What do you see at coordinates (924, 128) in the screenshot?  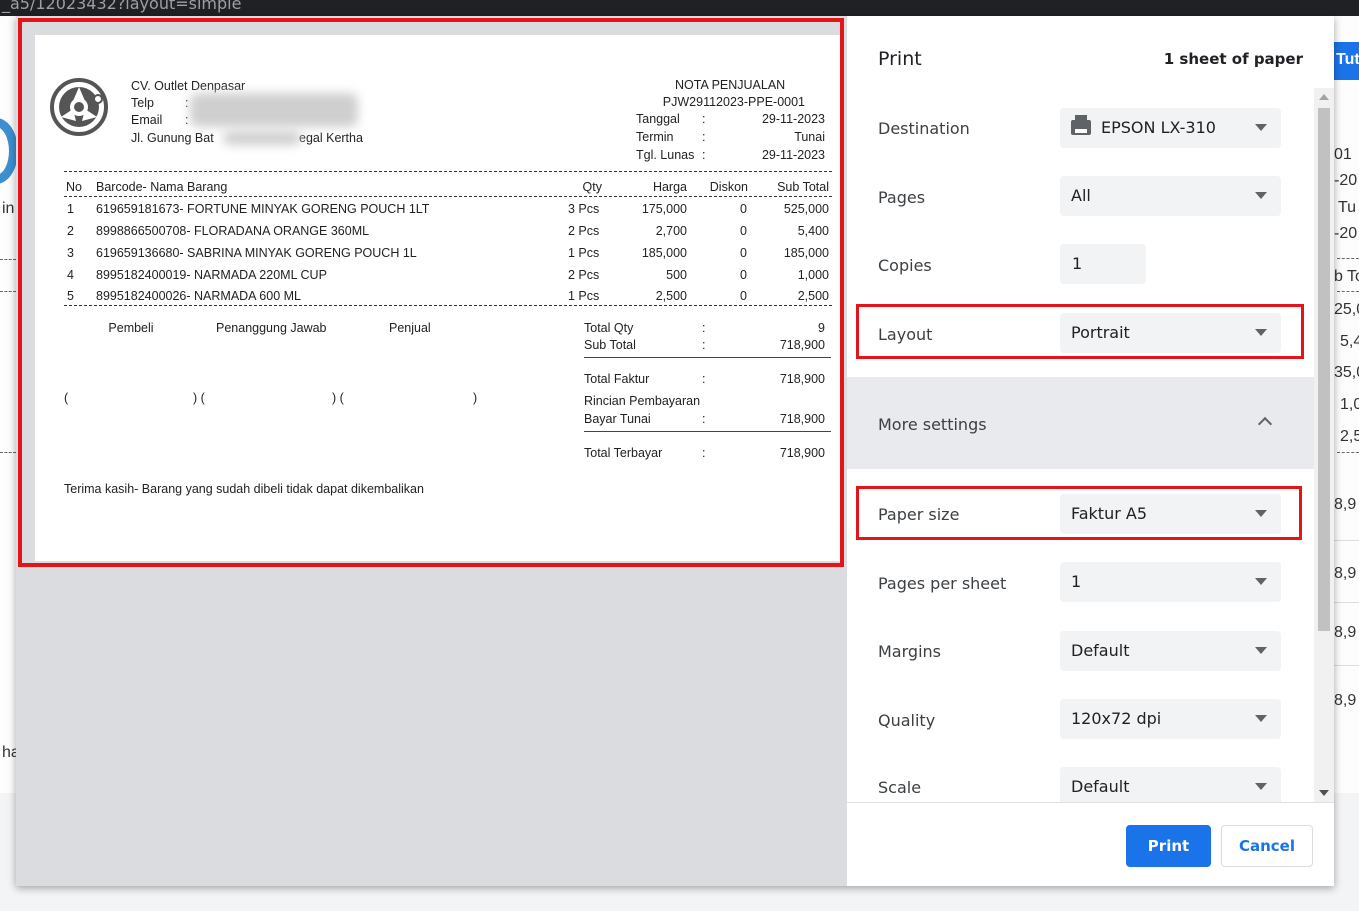 I see `destination-label: Destination` at bounding box center [924, 128].